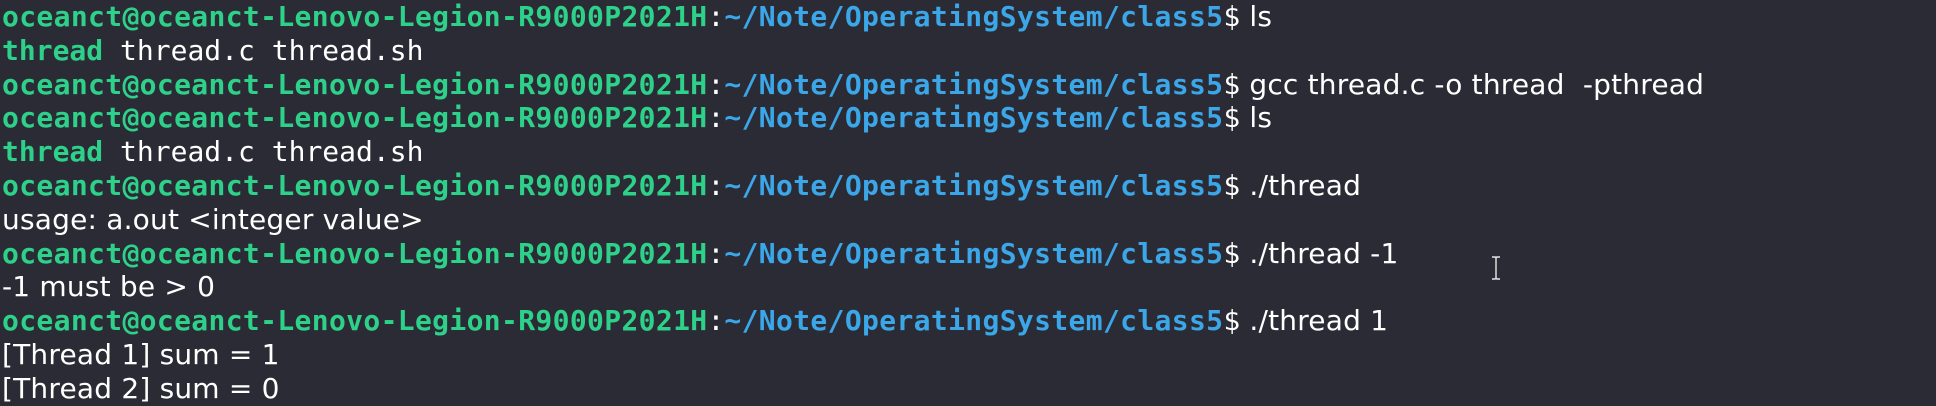 The height and width of the screenshot is (406, 1936). Describe the element at coordinates (1301, 185) in the screenshot. I see `command-text: ./thread` at that location.